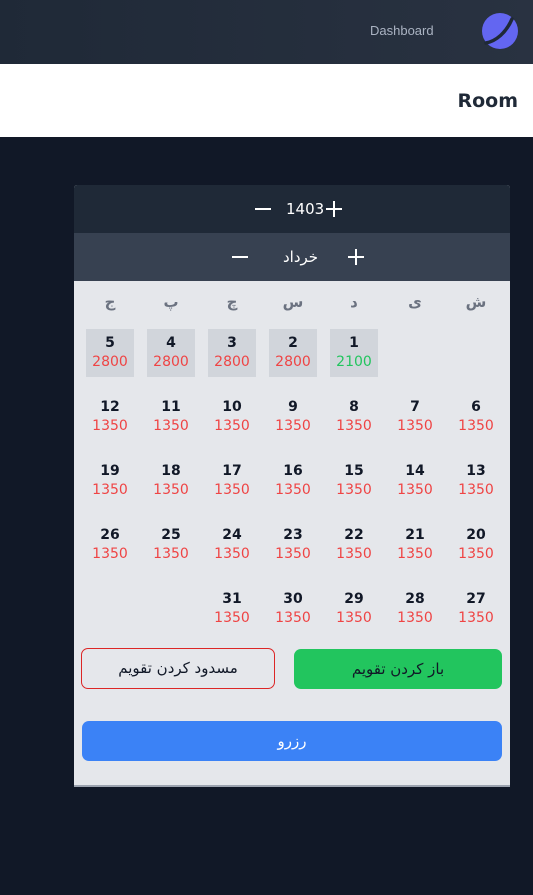 This screenshot has width=533, height=895. What do you see at coordinates (415, 545) in the screenshot?
I see `calendar-day-cell: 21 1350` at bounding box center [415, 545].